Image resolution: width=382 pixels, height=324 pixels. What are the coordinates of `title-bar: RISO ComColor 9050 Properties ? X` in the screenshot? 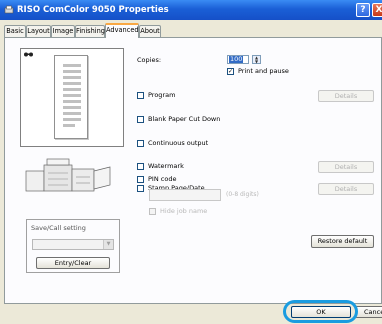 It's located at (191, 10).